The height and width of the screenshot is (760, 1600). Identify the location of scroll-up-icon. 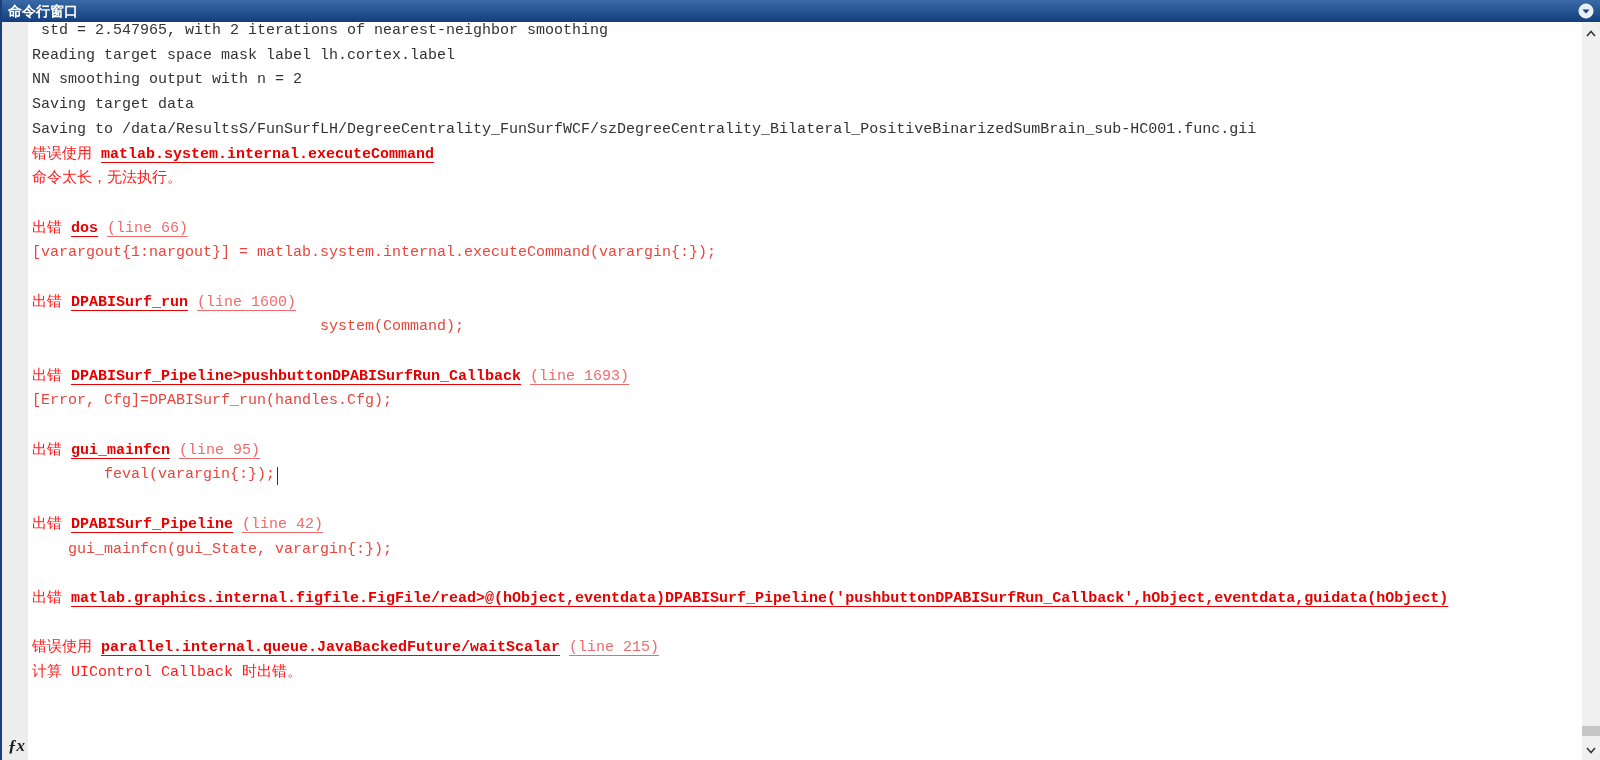
(1591, 33).